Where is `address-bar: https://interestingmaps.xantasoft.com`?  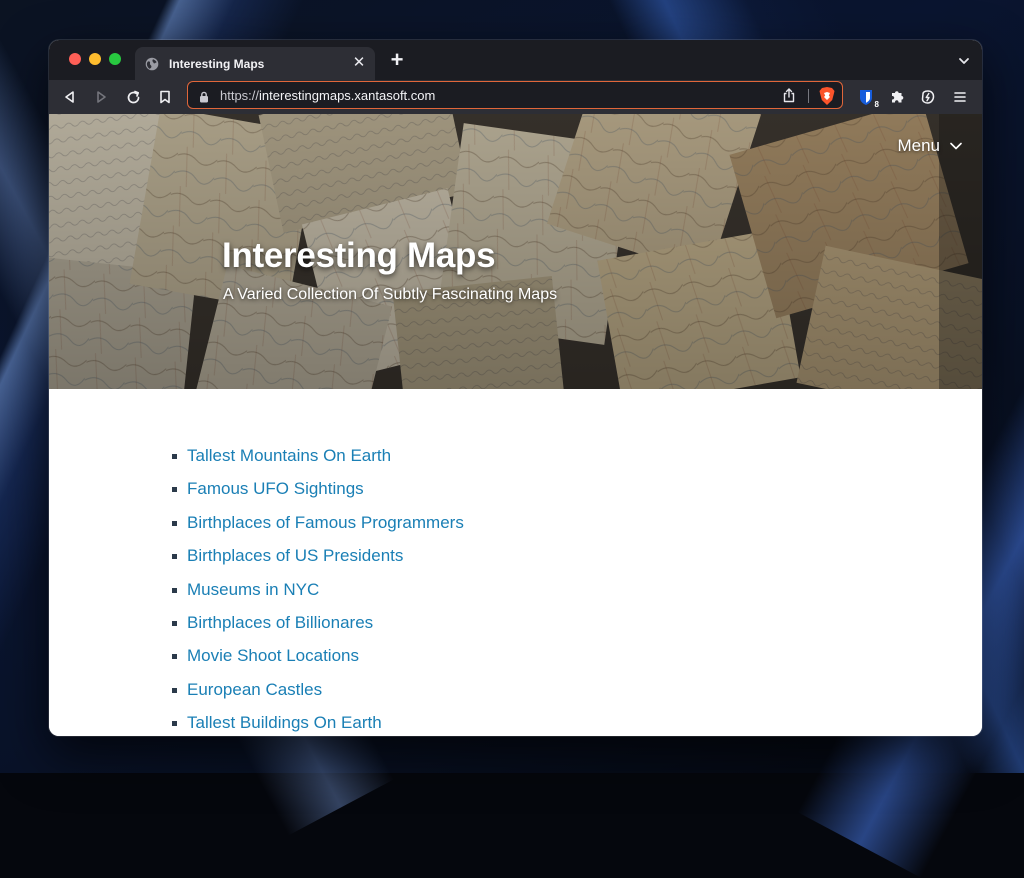
address-bar: https://interestingmaps.xantasoft.com is located at coordinates (515, 95).